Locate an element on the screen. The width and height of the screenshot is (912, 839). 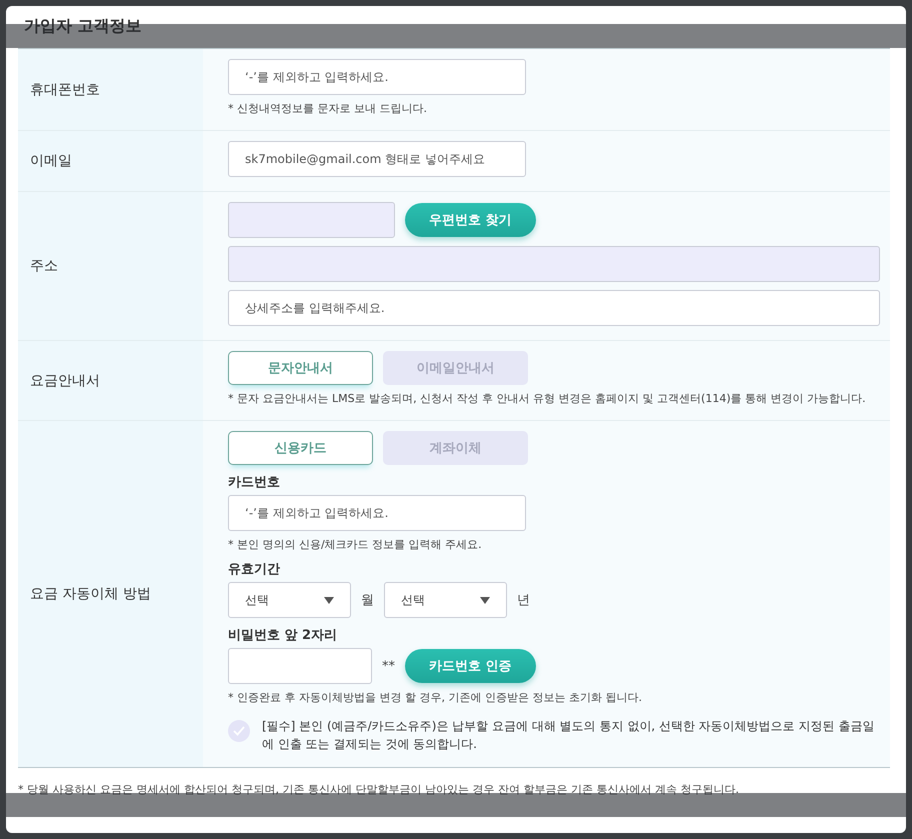
row-label: 요금 자동이체 방법 is located at coordinates (90, 594).